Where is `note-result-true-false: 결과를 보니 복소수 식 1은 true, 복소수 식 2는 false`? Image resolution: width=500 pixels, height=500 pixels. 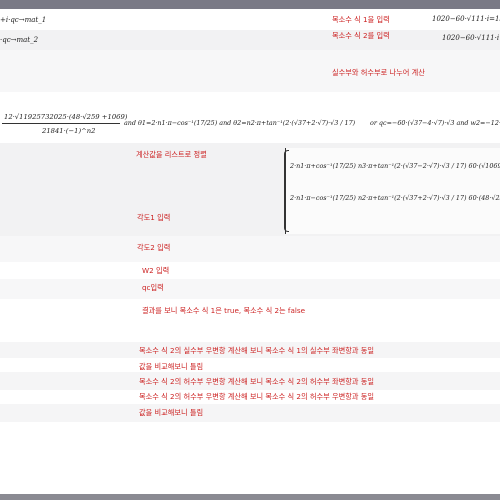 note-result-true-false: 결과를 보니 복소수 식 1은 true, 복소수 식 2는 false is located at coordinates (224, 310).